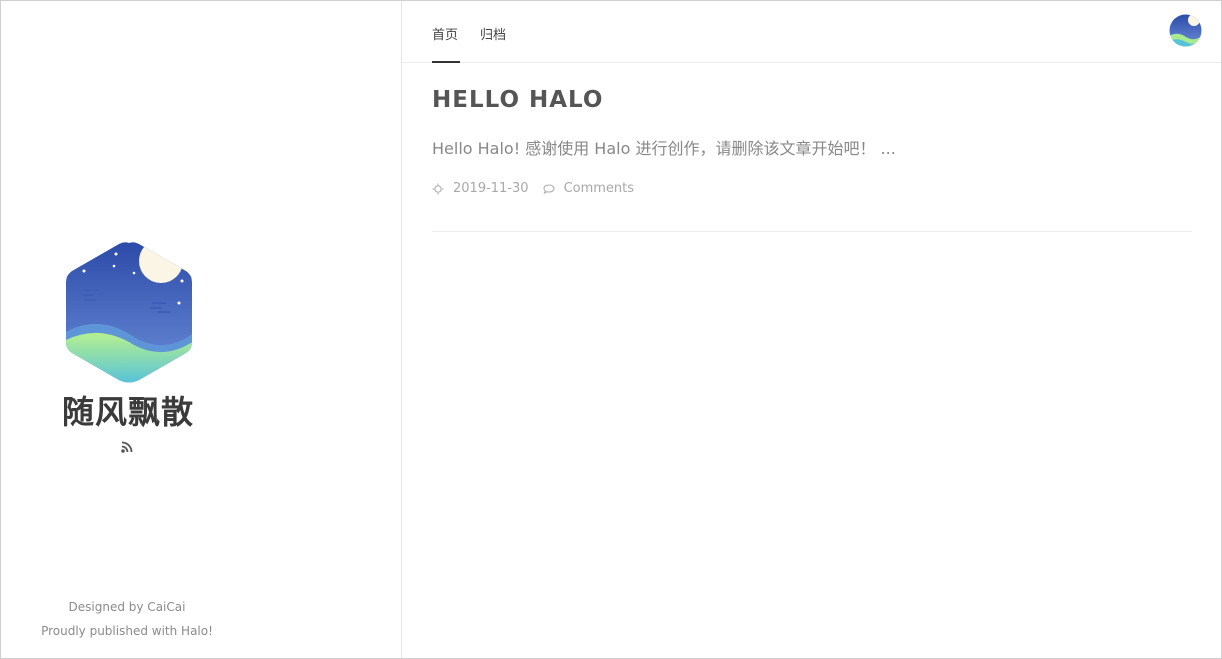 The width and height of the screenshot is (1222, 659). What do you see at coordinates (1185, 30) in the screenshot?
I see `avatar-logo-icon` at bounding box center [1185, 30].